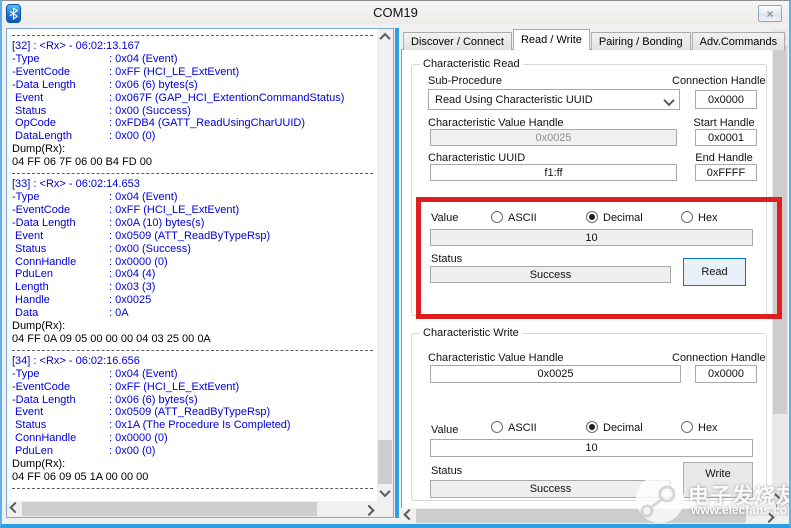 The width and height of the screenshot is (791, 528). Describe the element at coordinates (551, 39) in the screenshot. I see `tab-read-write: Read / Write` at that location.